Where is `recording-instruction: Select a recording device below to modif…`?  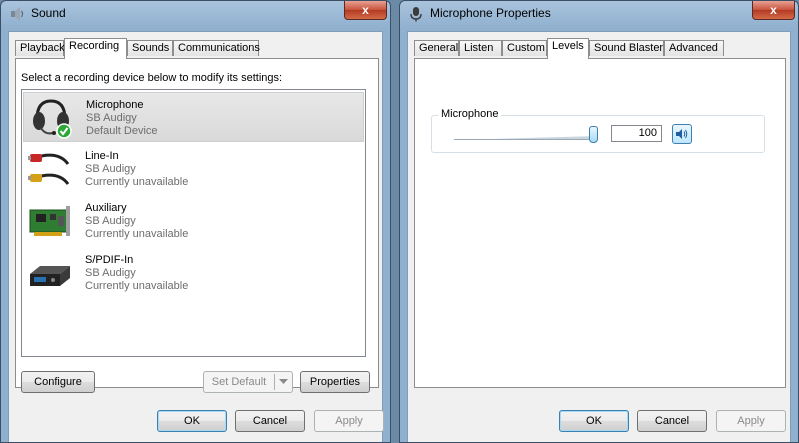 recording-instruction: Select a recording device below to modif… is located at coordinates (152, 78).